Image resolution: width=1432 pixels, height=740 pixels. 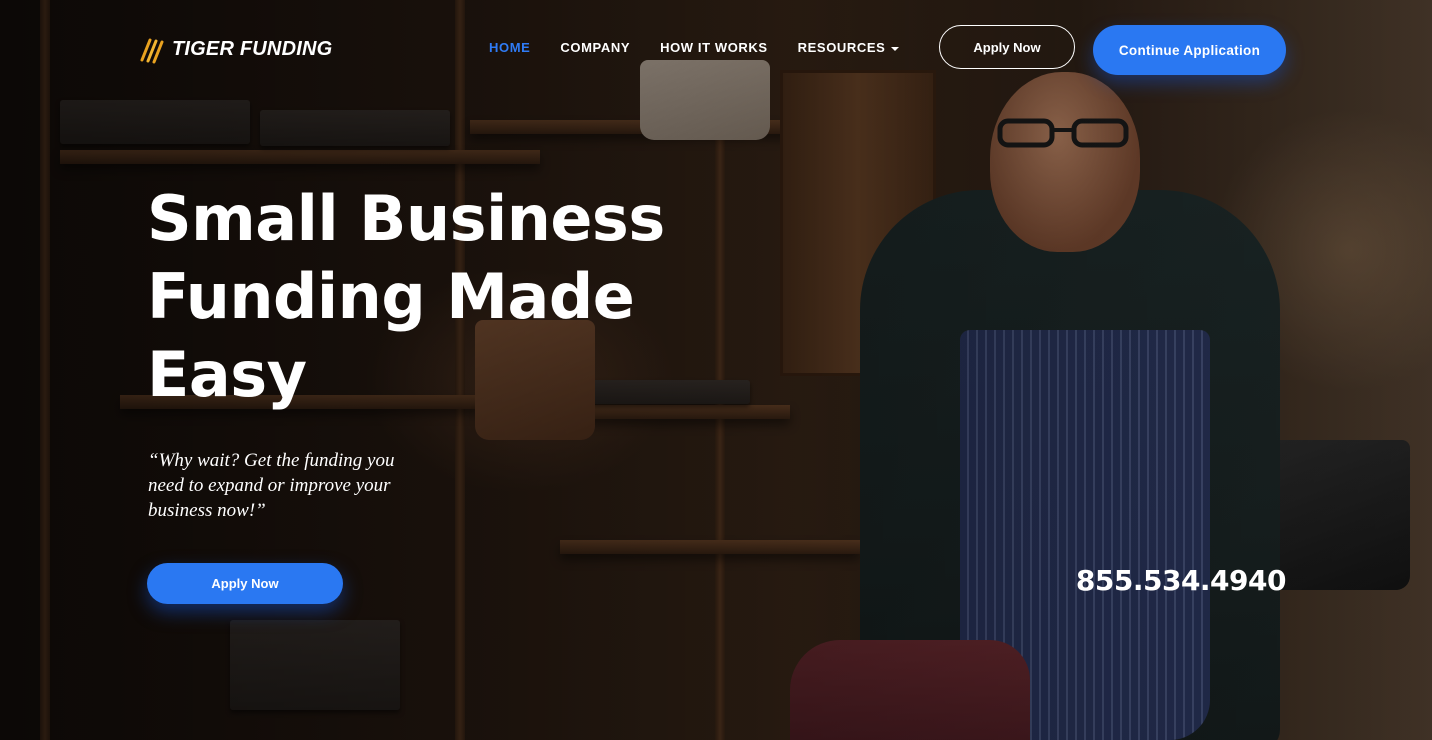 What do you see at coordinates (1181, 580) in the screenshot?
I see `phone-number-link: 855.534.4940` at bounding box center [1181, 580].